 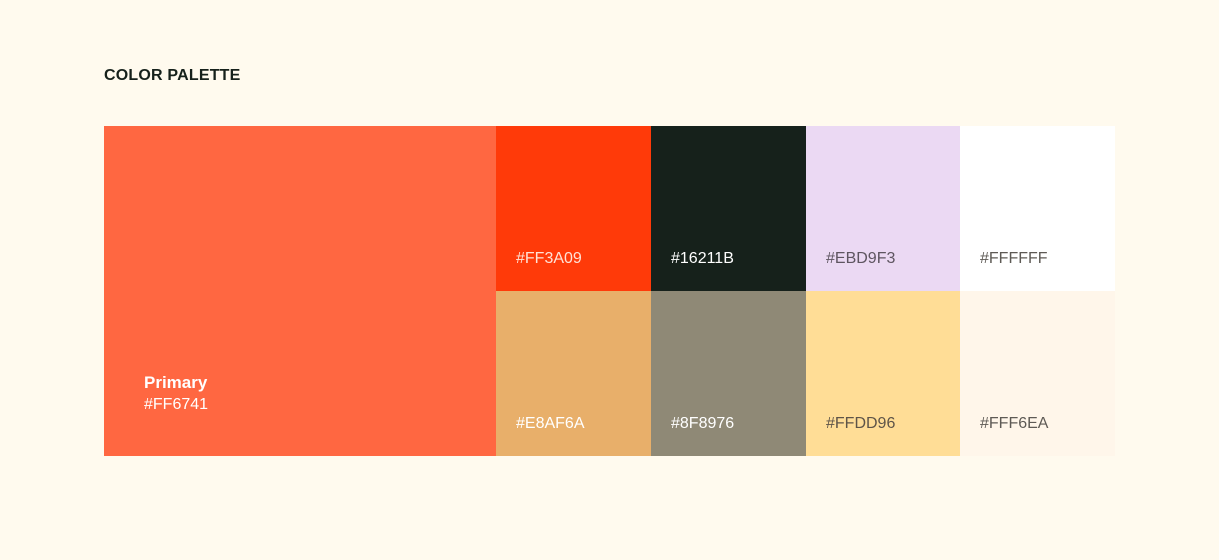 What do you see at coordinates (176, 404) in the screenshot?
I see `primary-swatch-hex: #FF6741` at bounding box center [176, 404].